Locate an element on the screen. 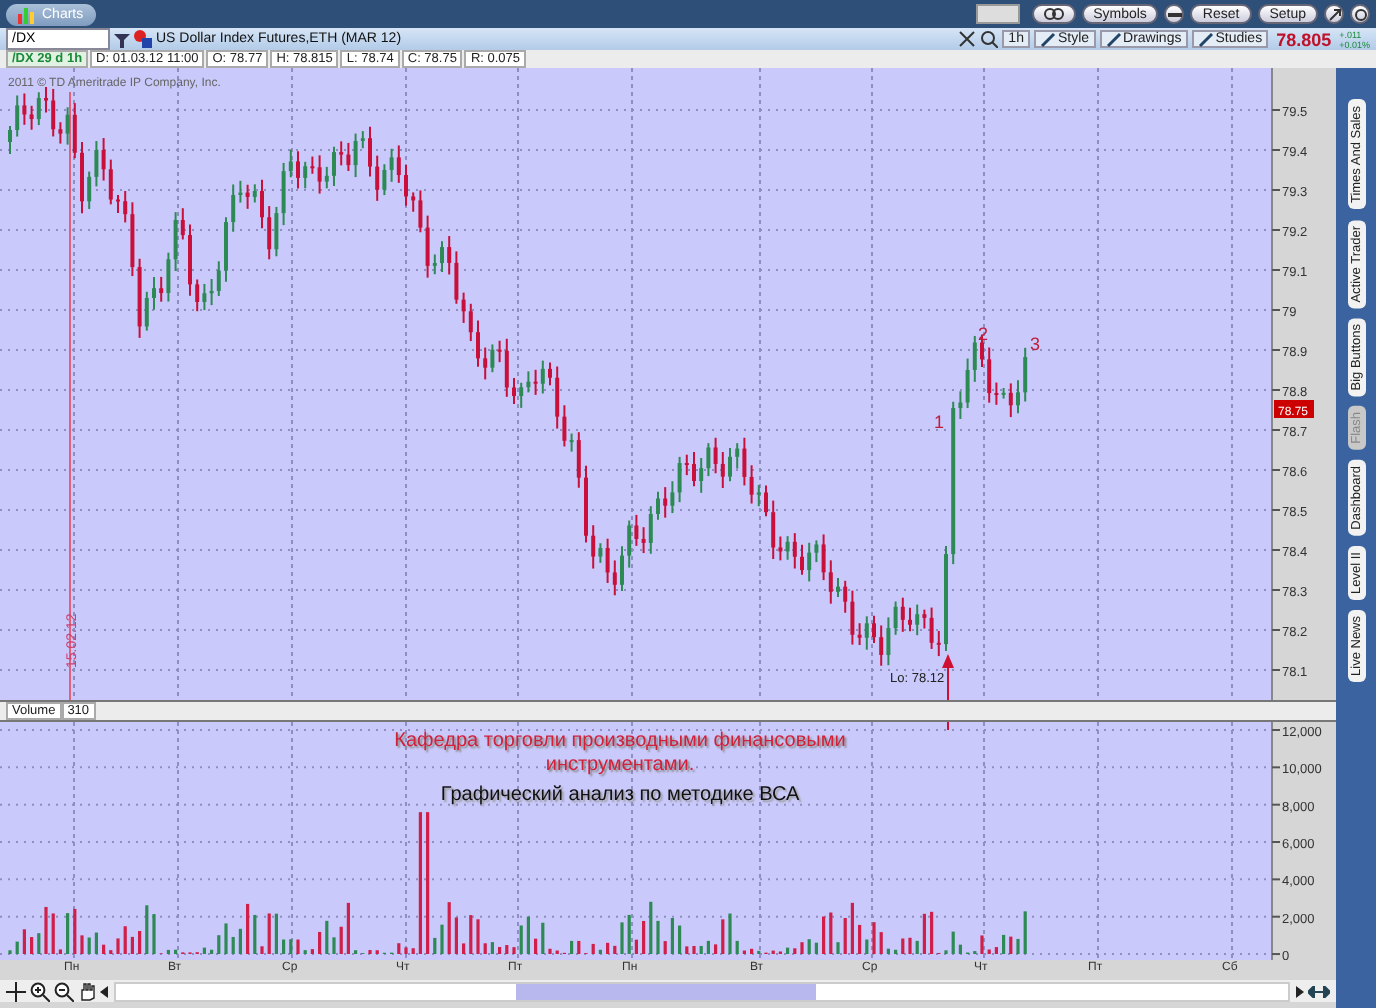 The height and width of the screenshot is (1008, 1376). wave-label: 1 is located at coordinates (939, 422).